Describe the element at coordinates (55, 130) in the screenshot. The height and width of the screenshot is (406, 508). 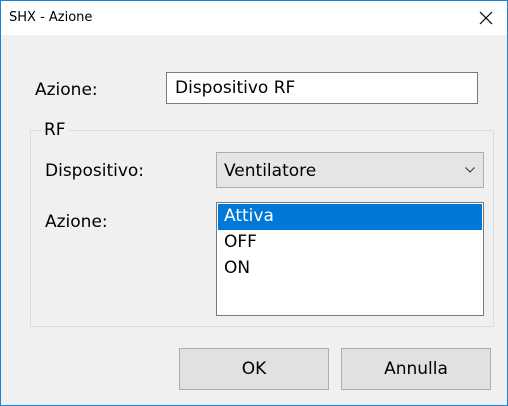
I see `rf-group-legend: RF` at that location.